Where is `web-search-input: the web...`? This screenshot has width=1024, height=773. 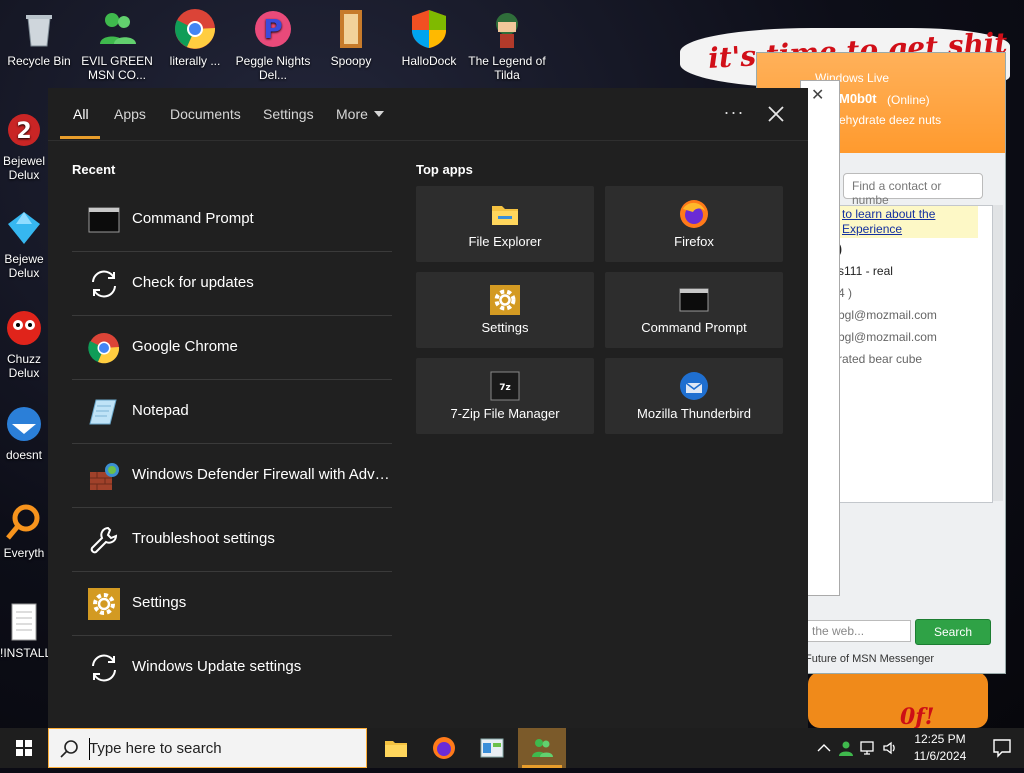
web-search-input: the web... is located at coordinates (859, 631).